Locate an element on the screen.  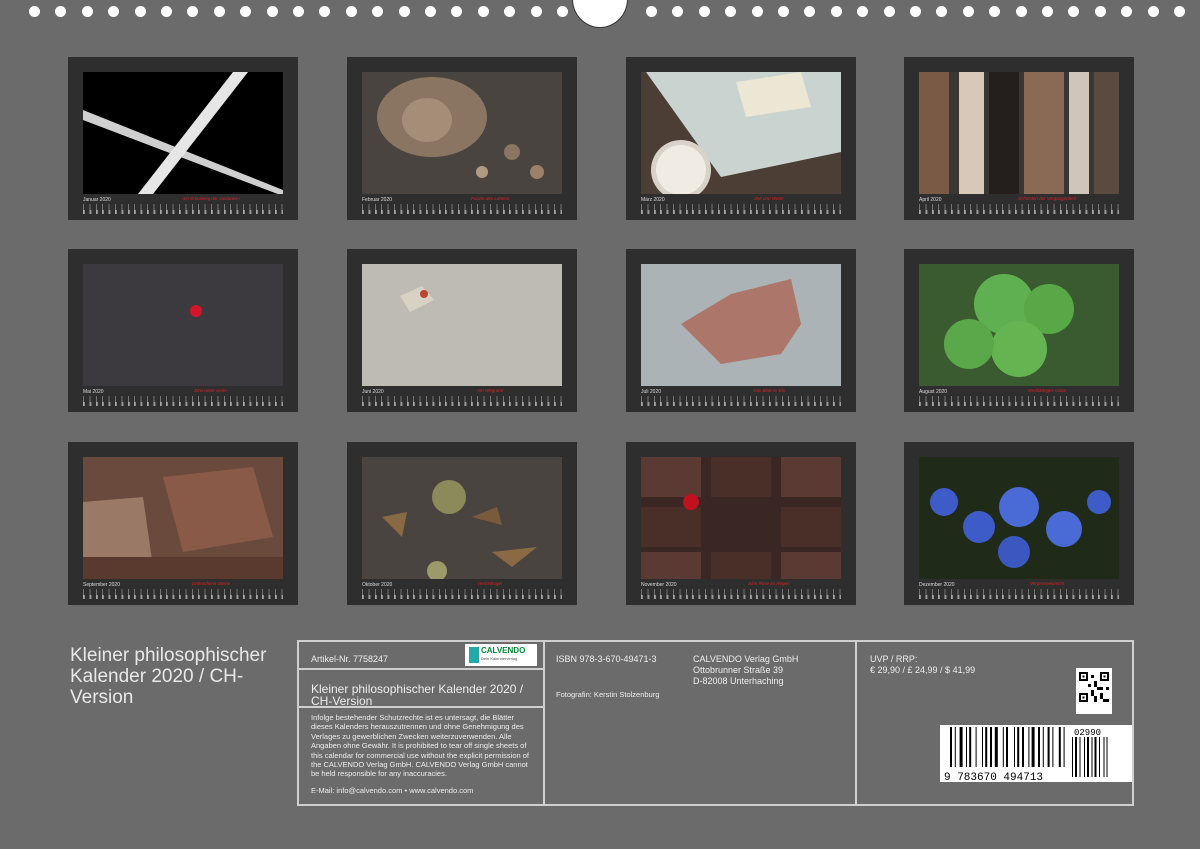
barcode-number: 9 783670 494713 is located at coordinates (993, 777).